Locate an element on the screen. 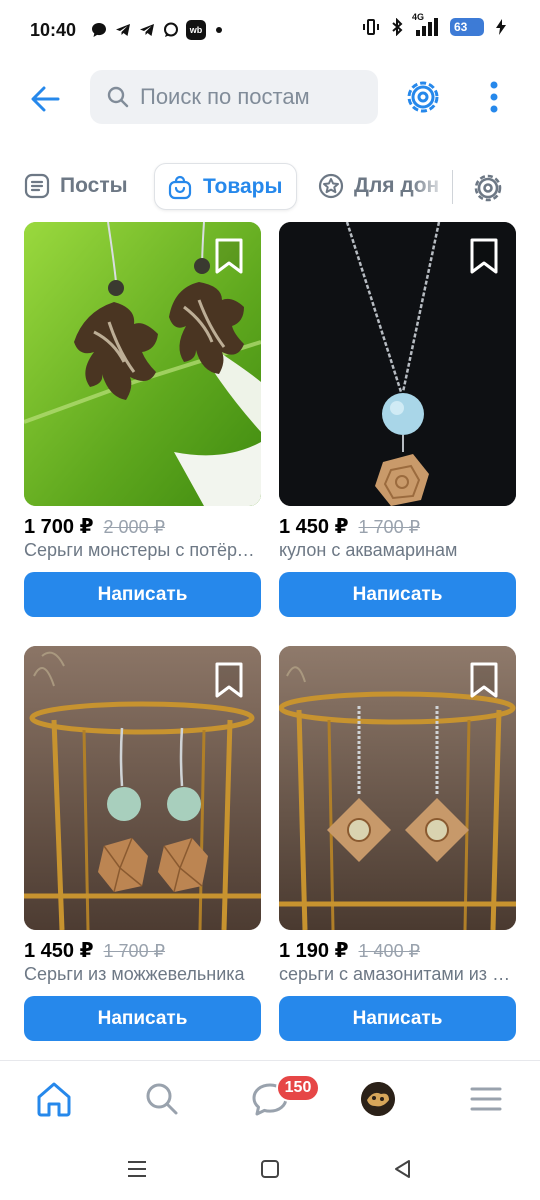  product-price: 1 190 ₽ is located at coordinates (314, 951).